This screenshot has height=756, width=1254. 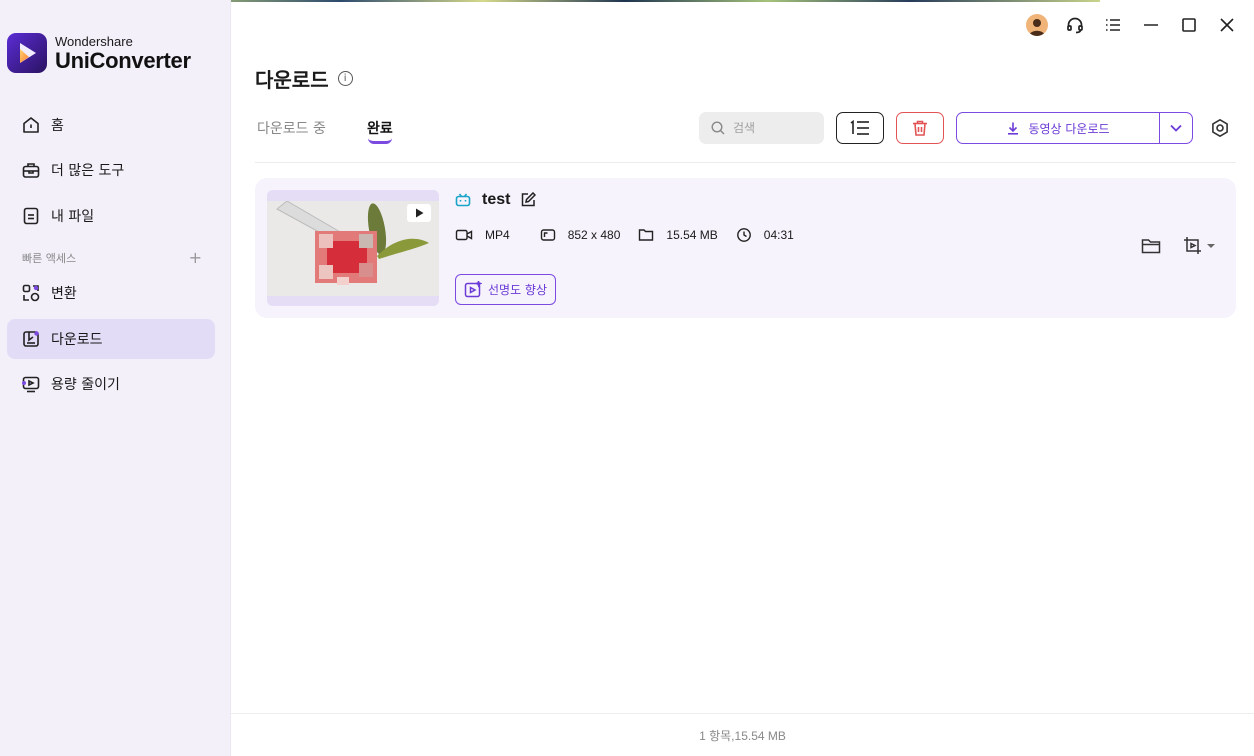 I want to click on headset-icon, so click(x=1075, y=25).